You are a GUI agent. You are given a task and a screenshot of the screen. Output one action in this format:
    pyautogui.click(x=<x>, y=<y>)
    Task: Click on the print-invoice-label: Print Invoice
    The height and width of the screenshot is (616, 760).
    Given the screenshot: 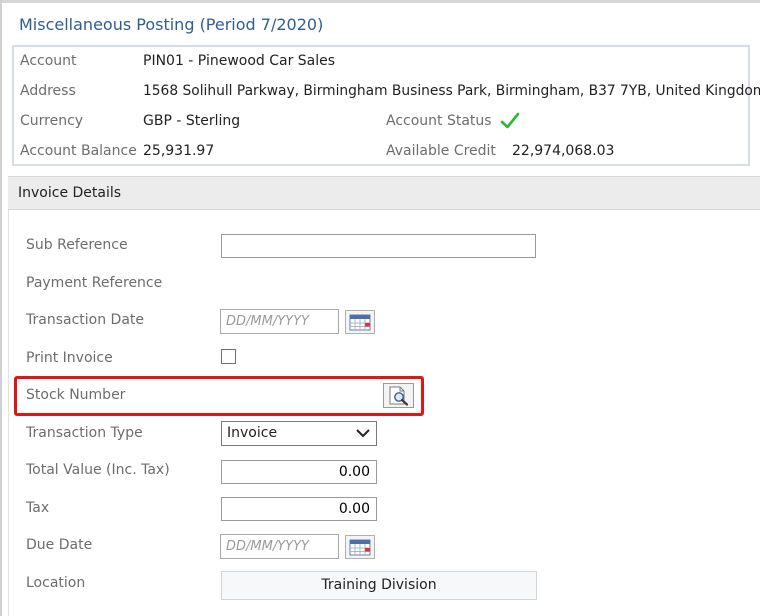 What is the action you would take?
    pyautogui.click(x=69, y=358)
    